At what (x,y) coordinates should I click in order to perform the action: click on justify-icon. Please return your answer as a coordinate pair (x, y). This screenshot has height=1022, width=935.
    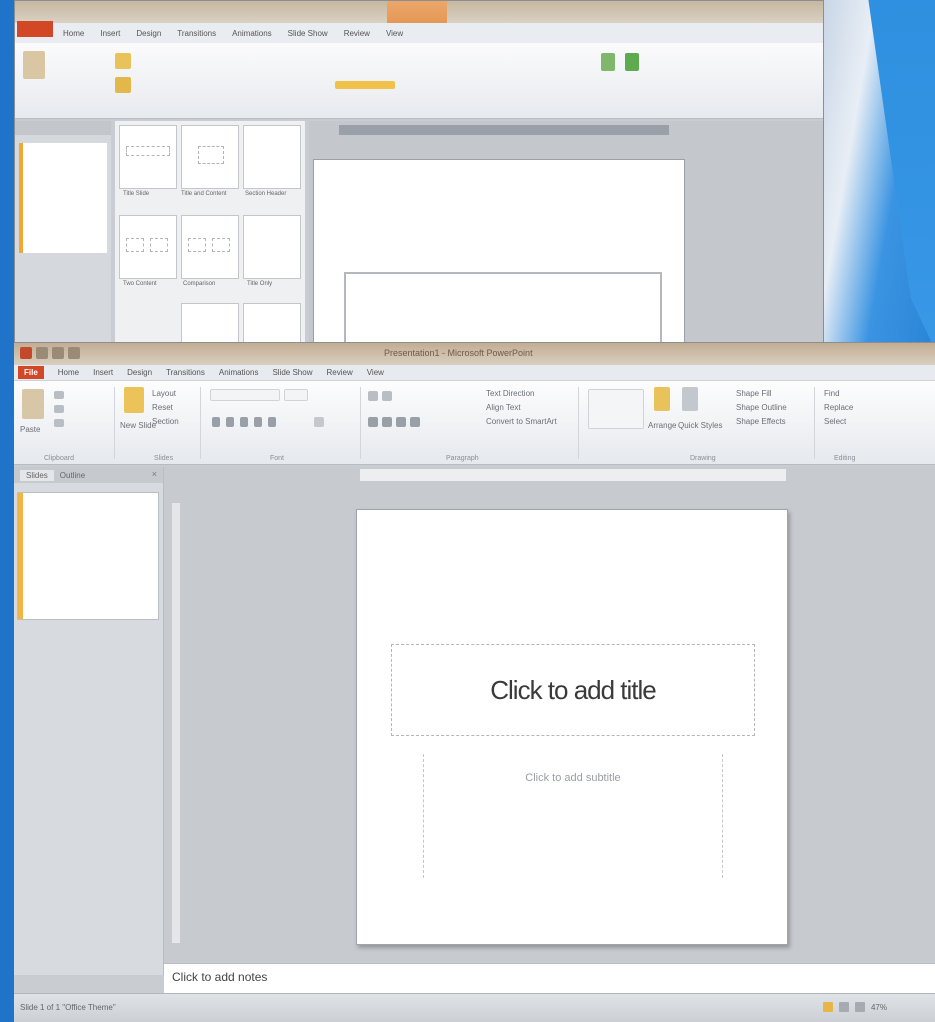
    Looking at the image, I should click on (415, 422).